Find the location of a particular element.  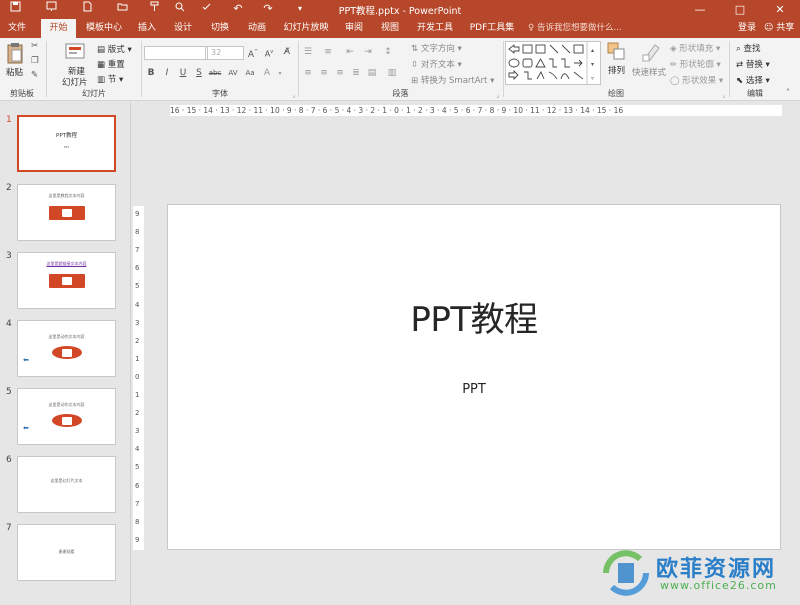

shape-fill-button: ◈ 形状填充 ▾ is located at coordinates (695, 48).